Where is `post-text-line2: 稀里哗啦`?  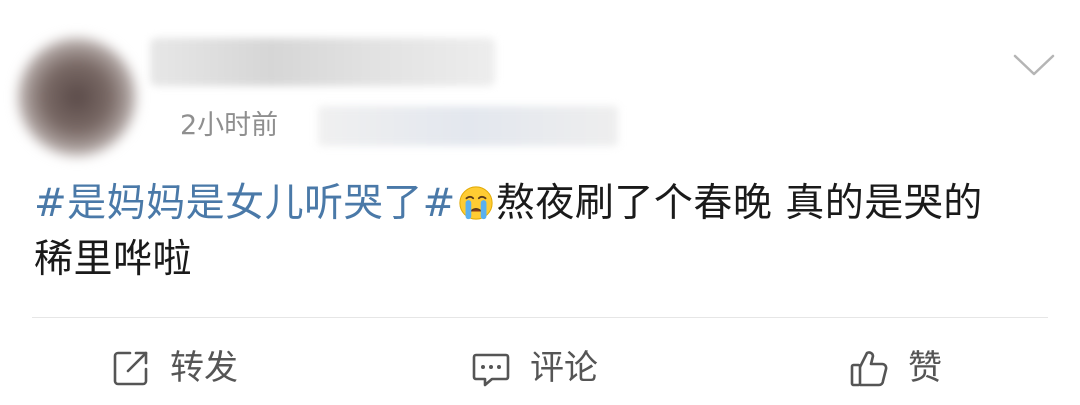
post-text-line2: 稀里哗啦 is located at coordinates (113, 259).